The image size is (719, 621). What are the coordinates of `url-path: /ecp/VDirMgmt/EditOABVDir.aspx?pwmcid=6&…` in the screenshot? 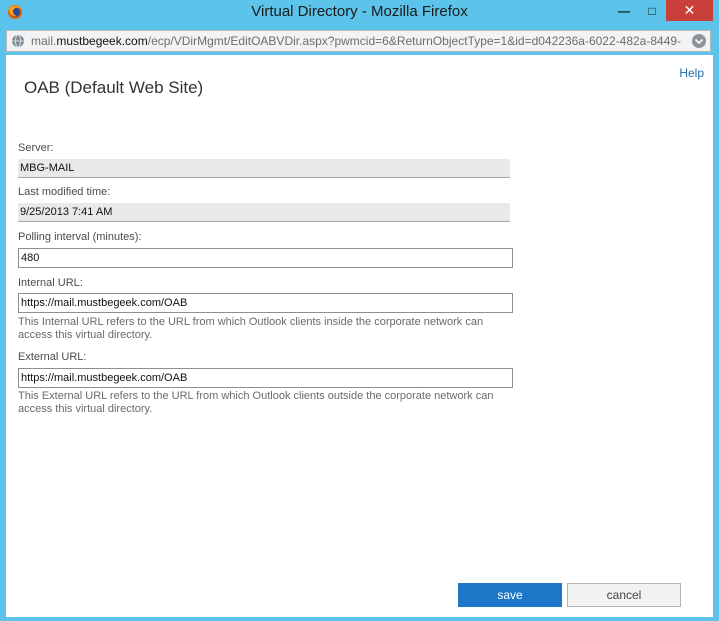 It's located at (414, 41).